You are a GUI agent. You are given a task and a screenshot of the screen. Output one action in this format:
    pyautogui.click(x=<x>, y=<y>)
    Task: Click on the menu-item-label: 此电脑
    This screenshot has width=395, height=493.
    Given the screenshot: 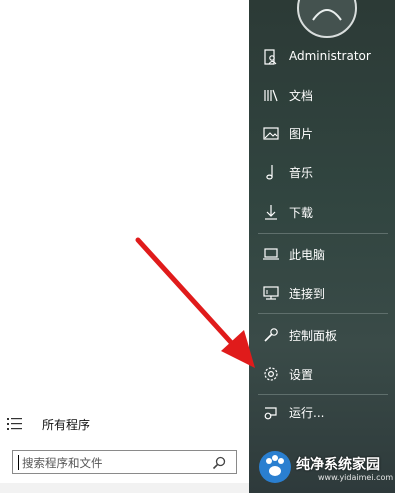 What is the action you would take?
    pyautogui.click(x=307, y=255)
    